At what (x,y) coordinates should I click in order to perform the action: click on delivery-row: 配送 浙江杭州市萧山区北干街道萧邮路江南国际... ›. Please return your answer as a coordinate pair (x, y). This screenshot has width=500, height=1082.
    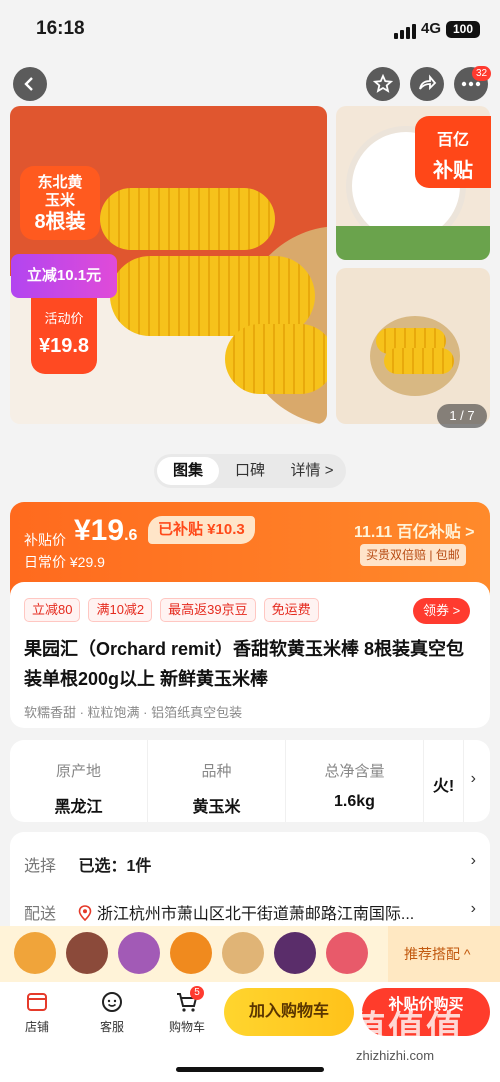
    Looking at the image, I should click on (250, 912).